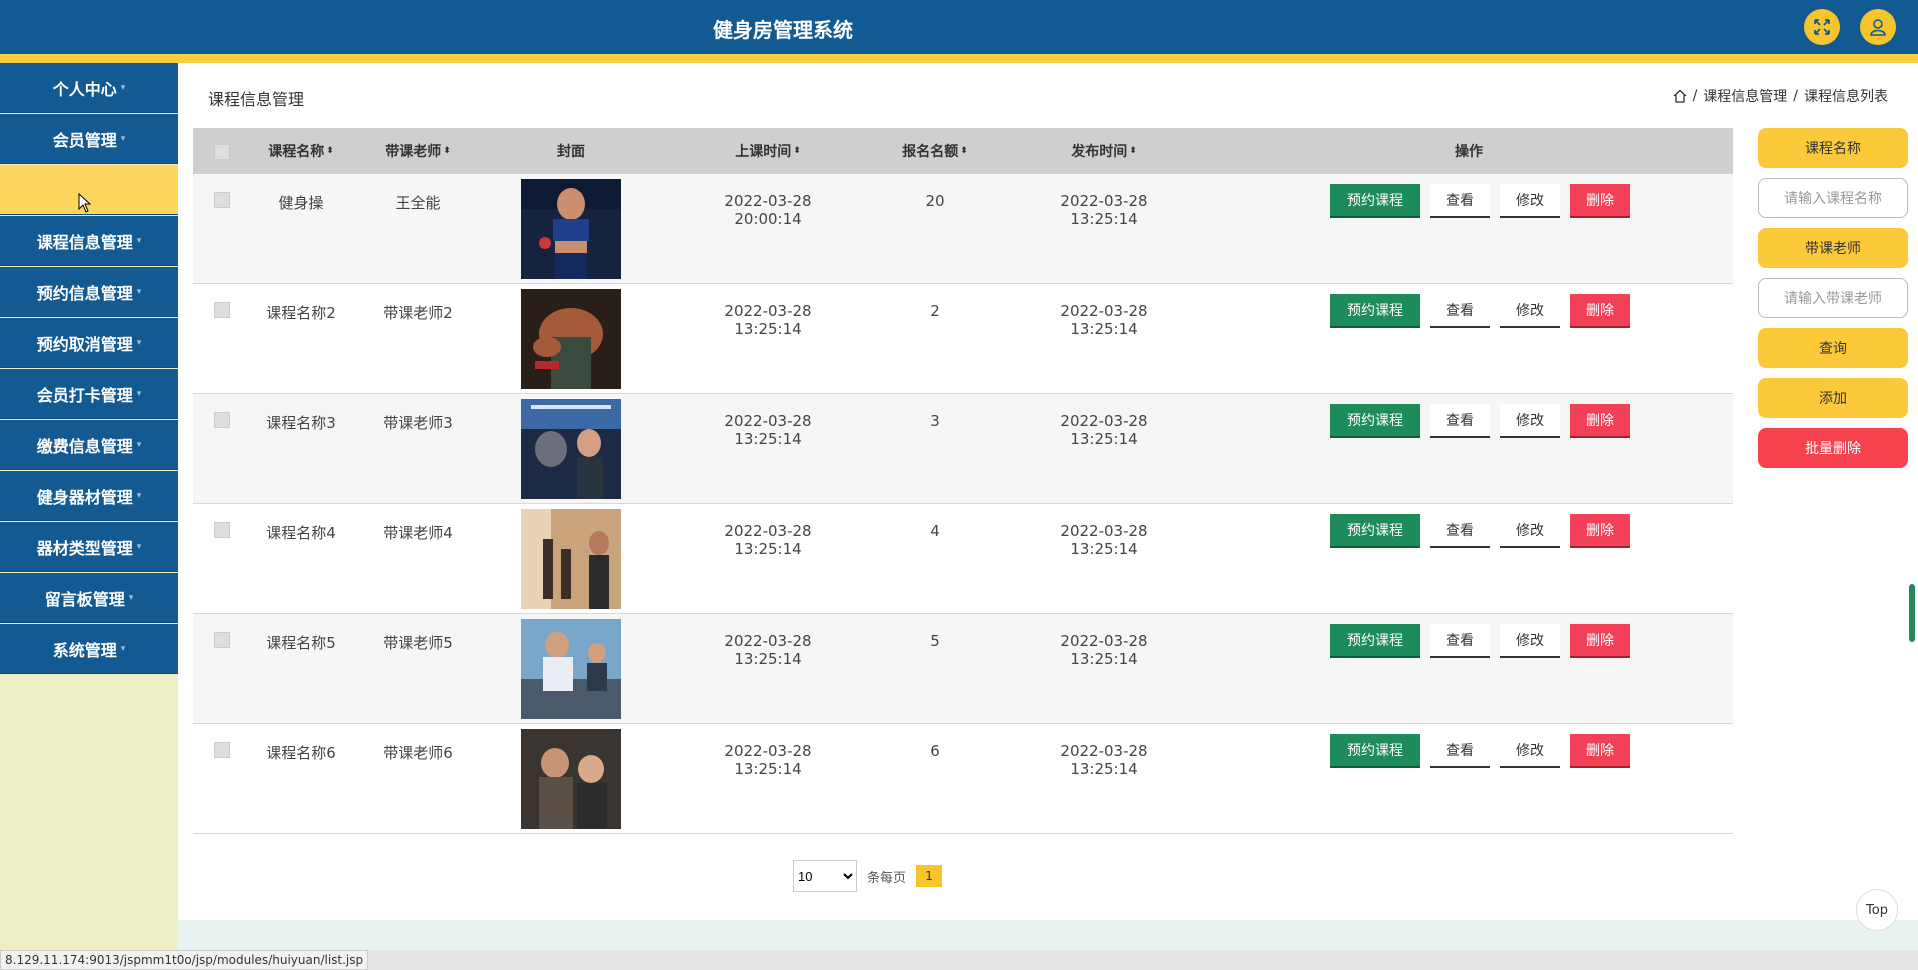 The width and height of the screenshot is (1918, 970). I want to click on breadcrumb-item-course-management: 课程信息管理, so click(1745, 96).